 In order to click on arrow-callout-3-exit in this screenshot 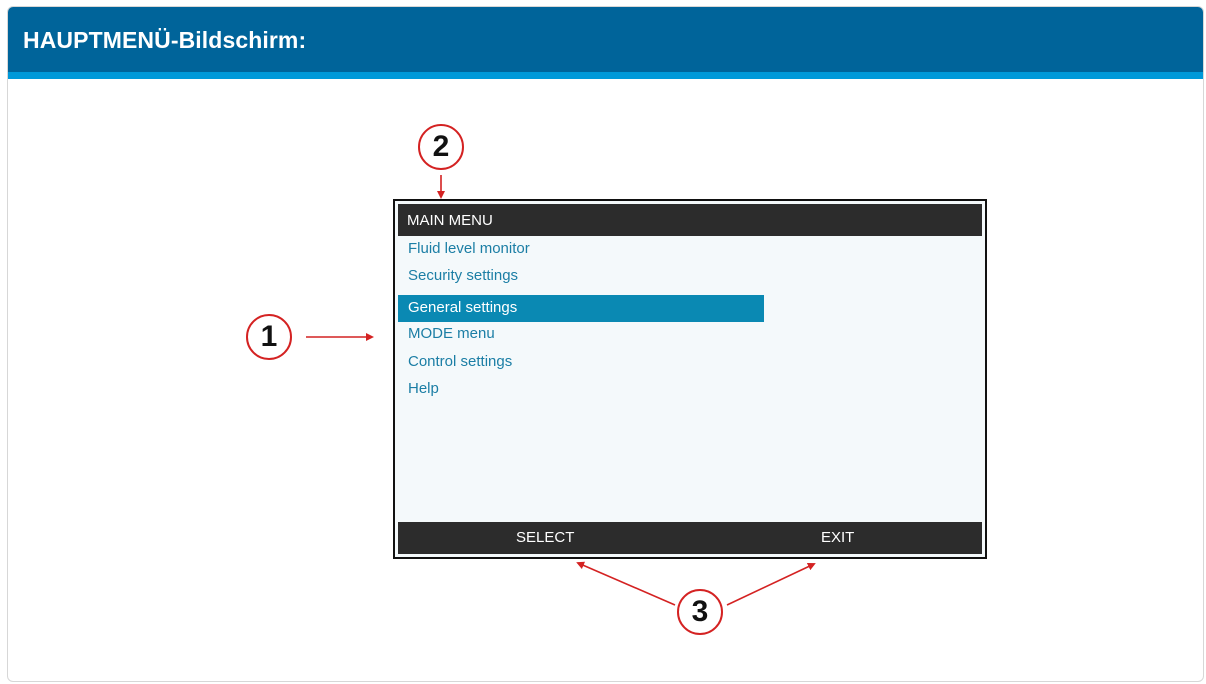, I will do `click(771, 584)`.